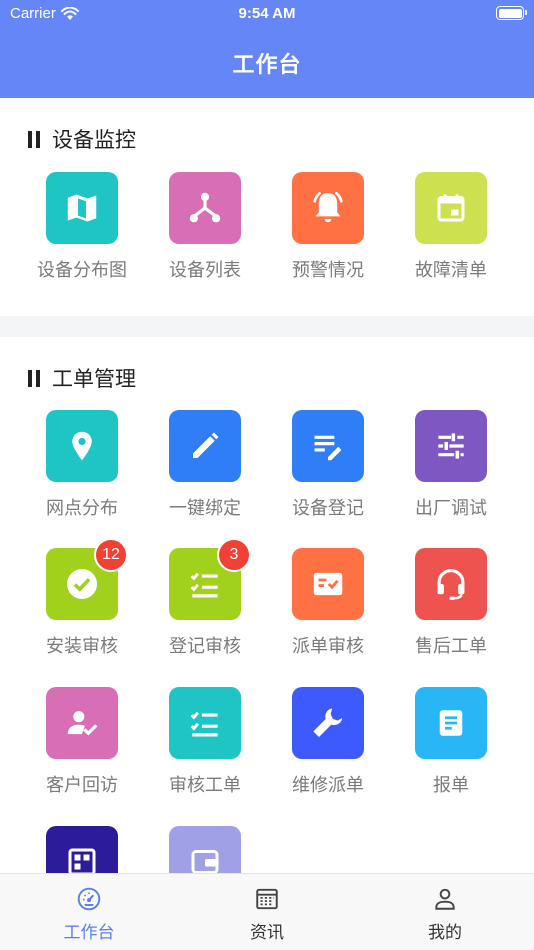 The width and height of the screenshot is (534, 950). What do you see at coordinates (267, 65) in the screenshot?
I see `page-title: 工作台` at bounding box center [267, 65].